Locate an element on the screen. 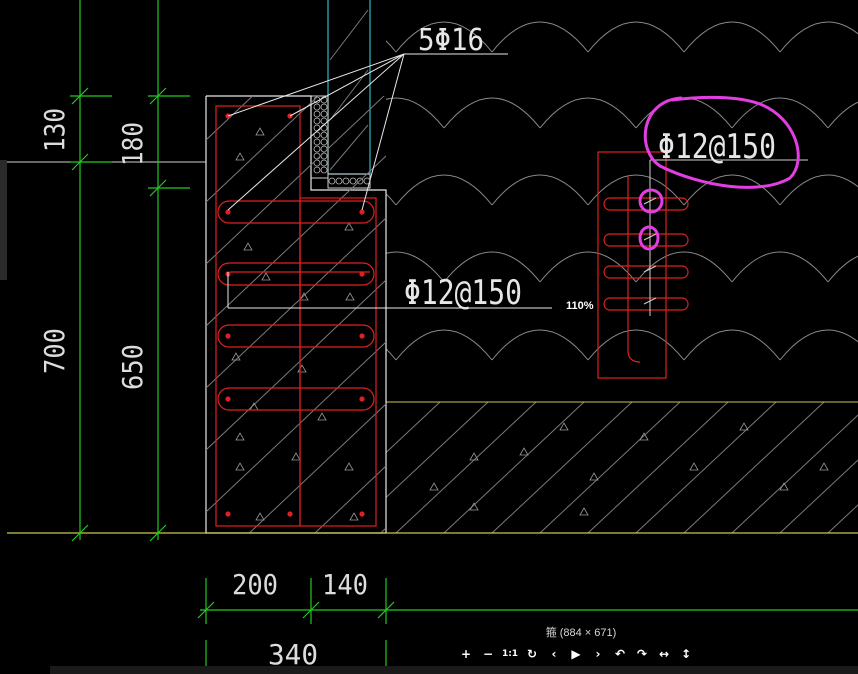 This screenshot has height=674, width=858. zoom-out-button: − is located at coordinates (488, 654).